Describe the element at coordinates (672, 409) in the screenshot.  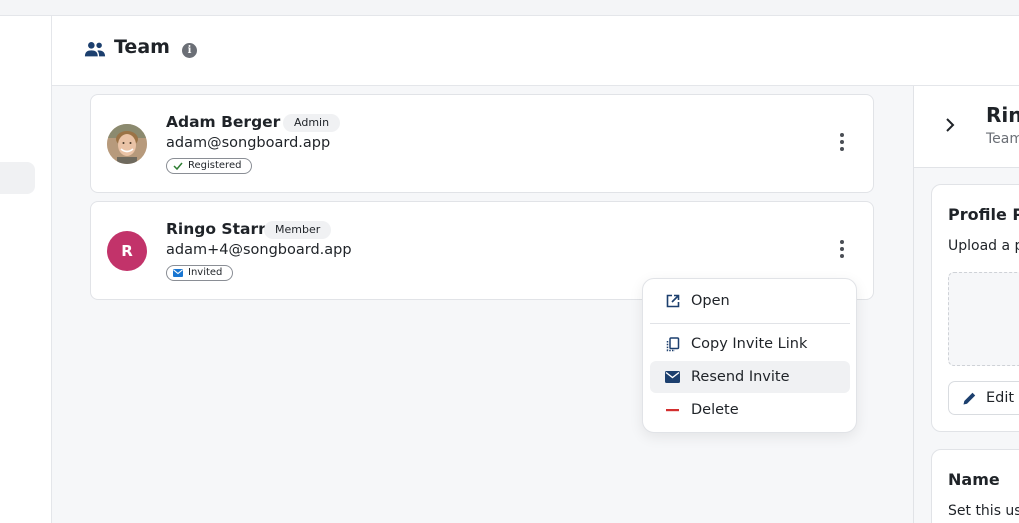
I see `minus-icon` at that location.